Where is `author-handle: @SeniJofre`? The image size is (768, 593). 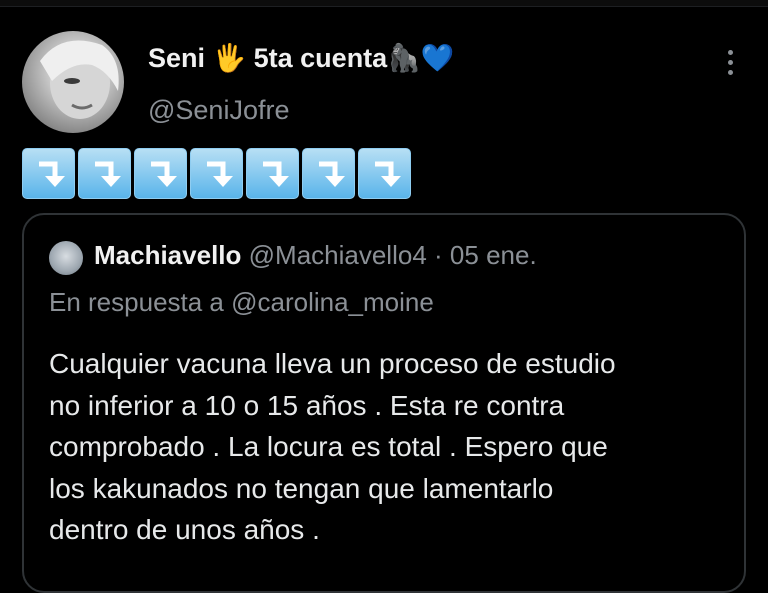
author-handle: @SeniJofre is located at coordinates (218, 110).